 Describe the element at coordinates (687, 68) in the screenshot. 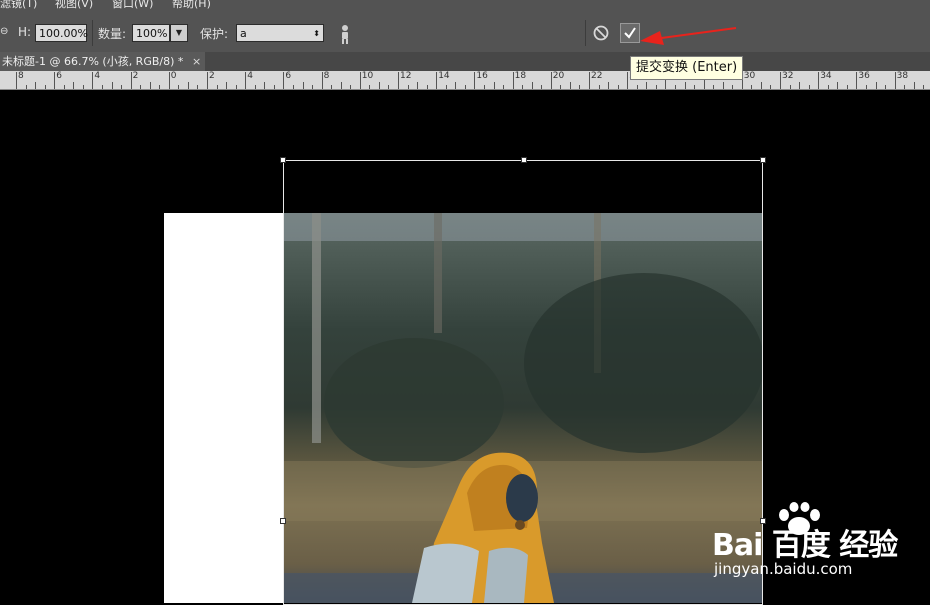

I see `commit-transform-tooltip: 提交变换 (Enter)` at that location.